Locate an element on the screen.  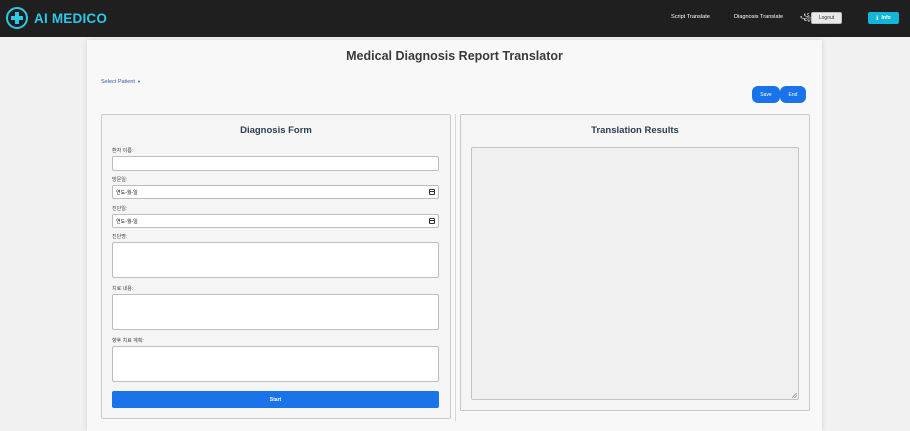
brand-logo: AI MEDICO is located at coordinates (56, 18).